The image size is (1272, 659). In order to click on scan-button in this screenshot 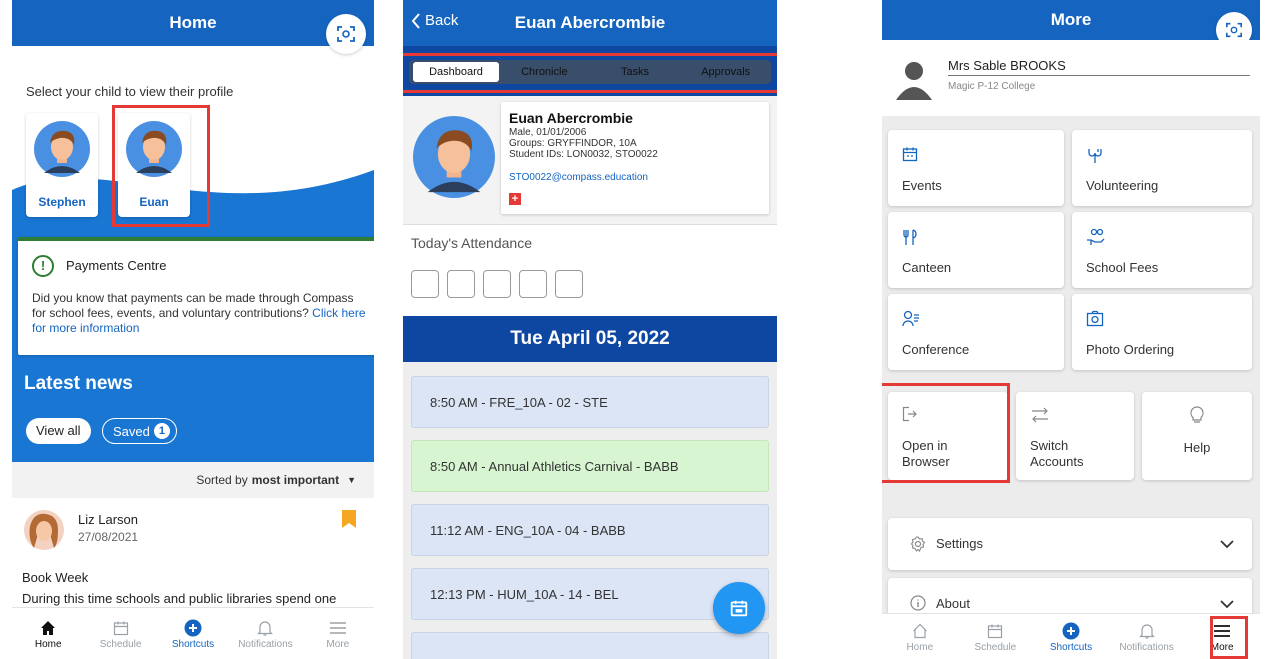, I will do `click(346, 34)`.